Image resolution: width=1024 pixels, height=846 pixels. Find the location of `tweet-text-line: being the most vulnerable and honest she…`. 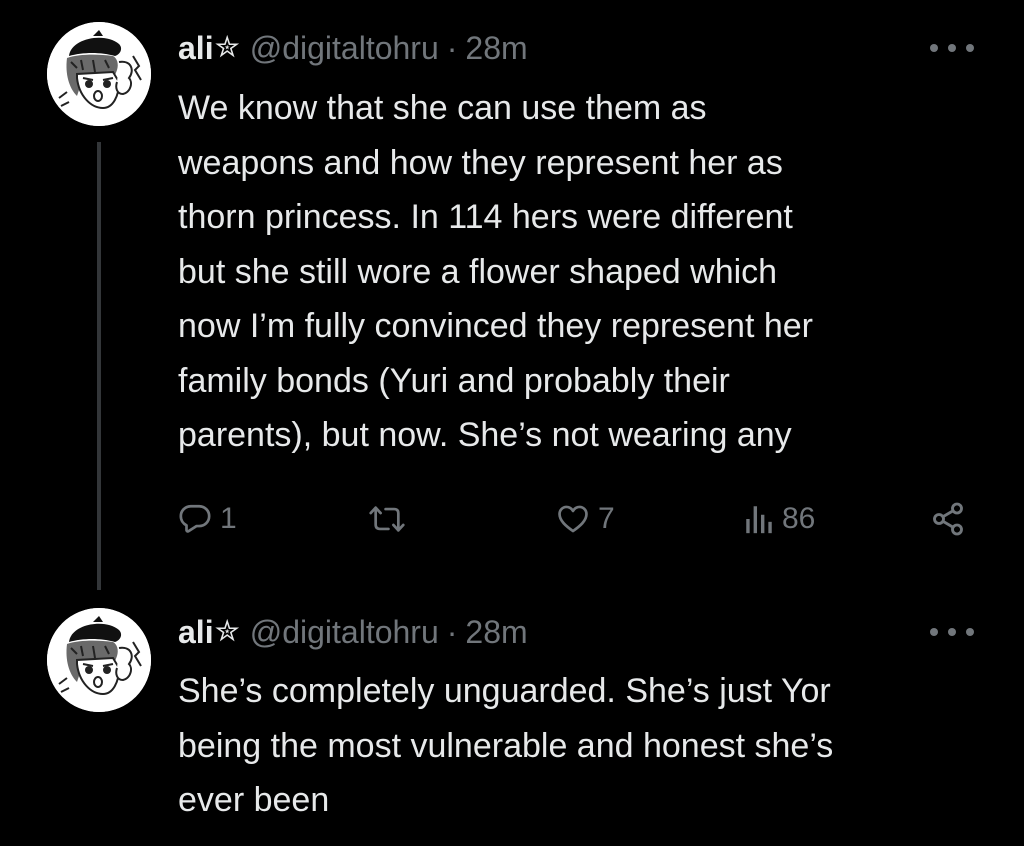

tweet-text-line: being the most vulnerable and honest she… is located at coordinates (506, 745).